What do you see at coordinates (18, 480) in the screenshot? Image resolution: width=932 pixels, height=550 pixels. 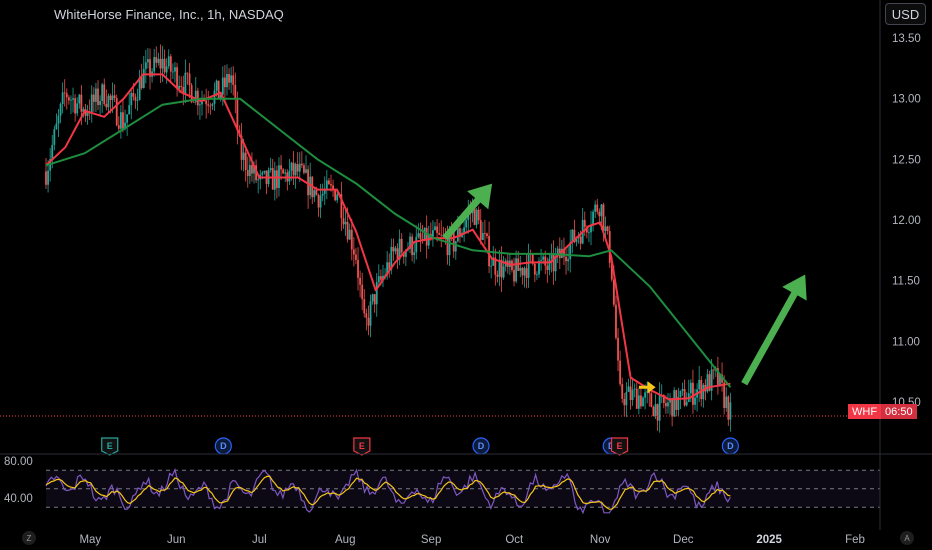 I see `oscillator-axis: 80.00 40.00` at bounding box center [18, 480].